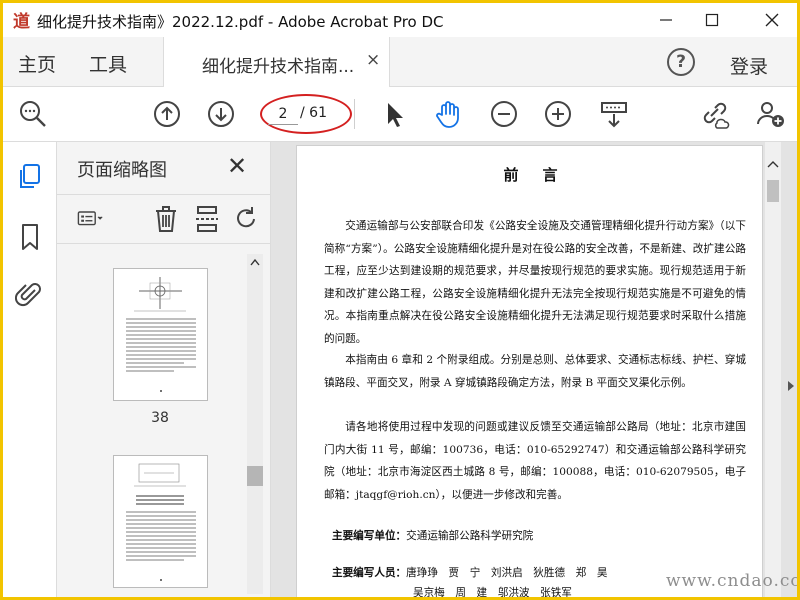 This screenshot has height=600, width=800. I want to click on editors-line-1: 主要编写人员：唐琤琤 贾 宁 刘洪启 狄胜德 郑 昊, so click(469, 572).